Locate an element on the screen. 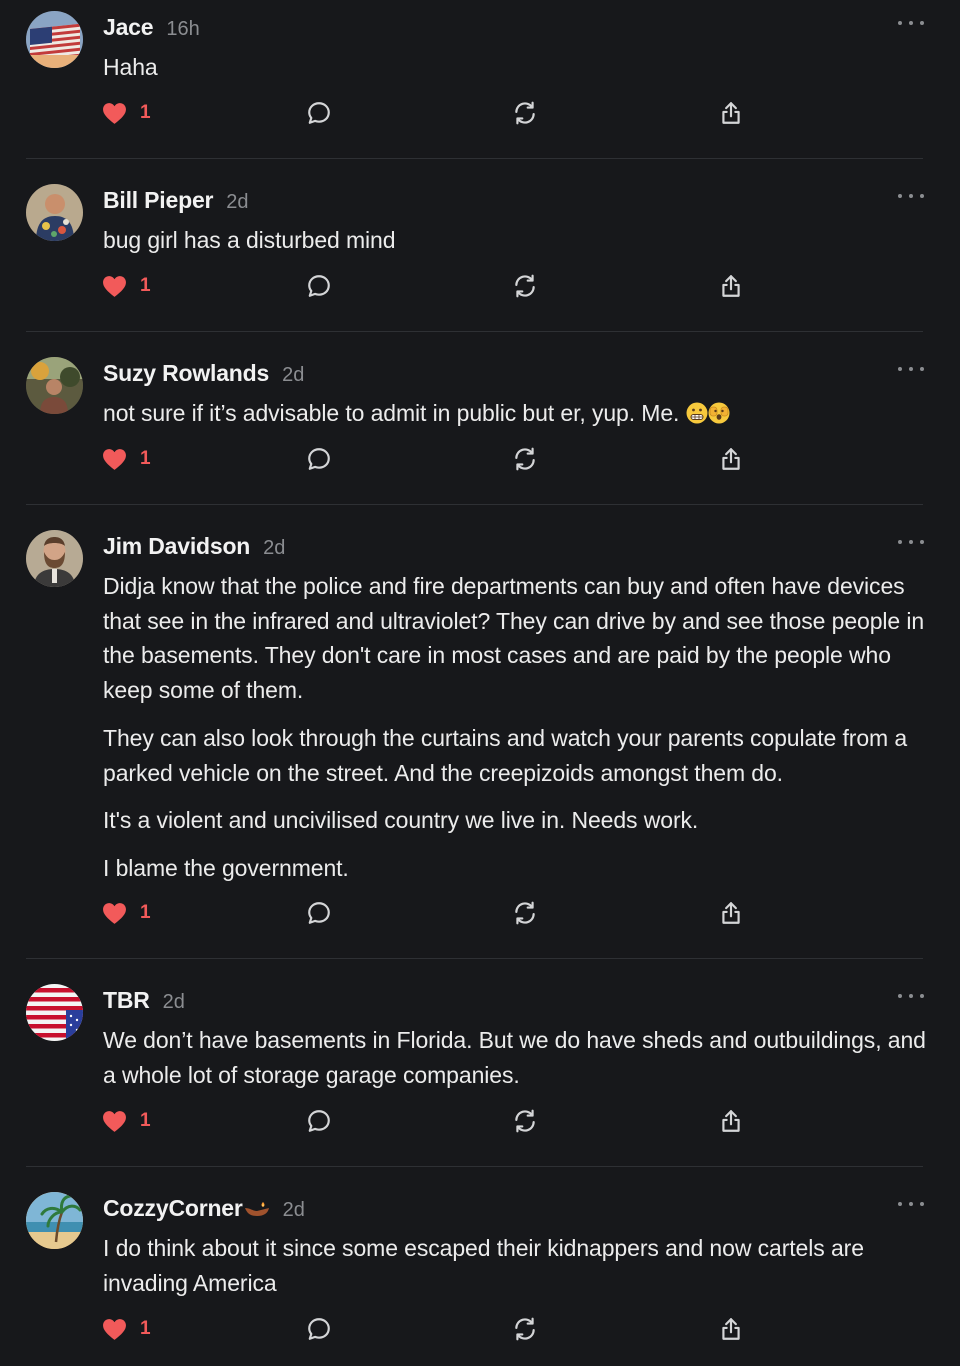 The image size is (960, 1366). outdoor-photo-avatar-image is located at coordinates (54, 385).